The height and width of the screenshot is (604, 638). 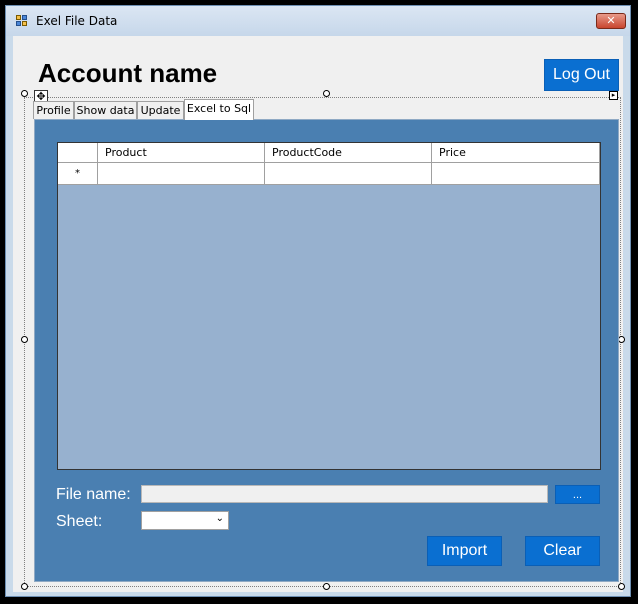 What do you see at coordinates (79, 521) in the screenshot?
I see `sheet-label: Sheet:` at bounding box center [79, 521].